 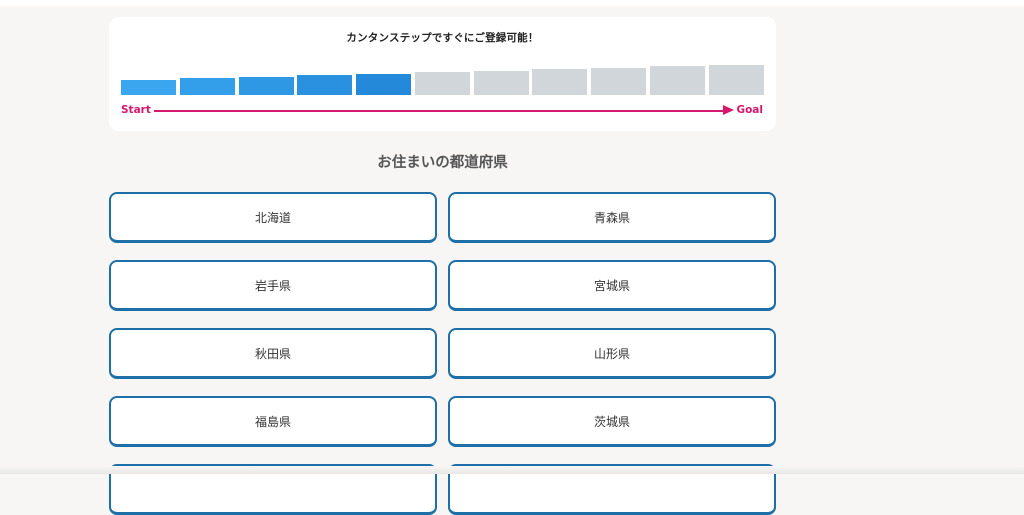 What do you see at coordinates (273, 421) in the screenshot?
I see `prefecture-button-fukushima: 福島県` at bounding box center [273, 421].